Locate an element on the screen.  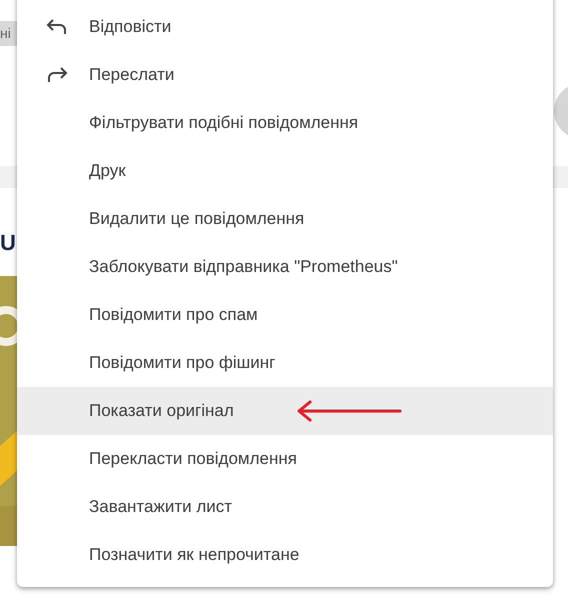
menu-item: Завантажити лист is located at coordinates (285, 507).